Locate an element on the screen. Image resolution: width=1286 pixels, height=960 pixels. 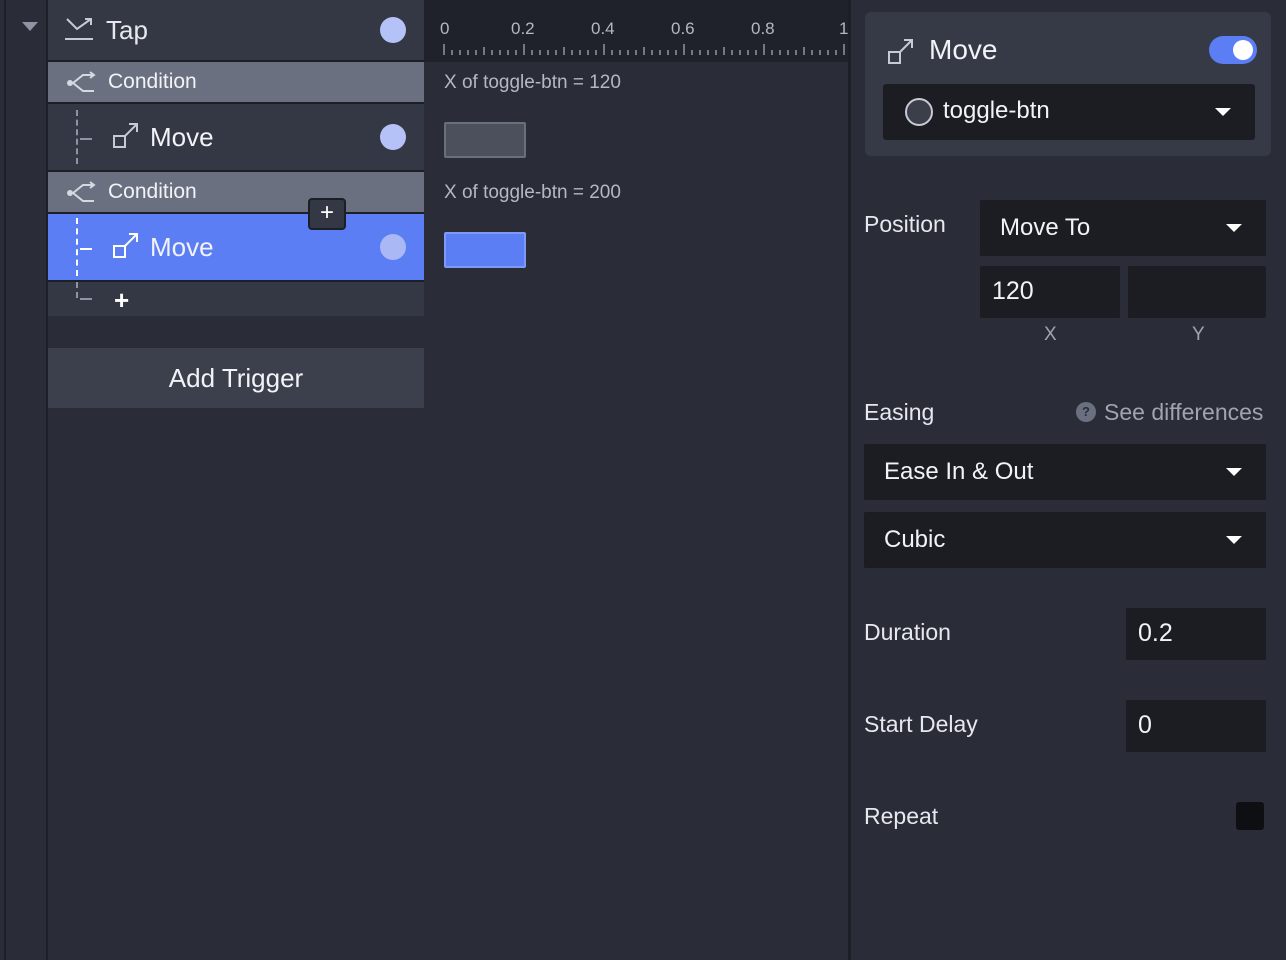
trigger-tree: Tap Condition Move Condition Move + is located at coordinates (236, 158).